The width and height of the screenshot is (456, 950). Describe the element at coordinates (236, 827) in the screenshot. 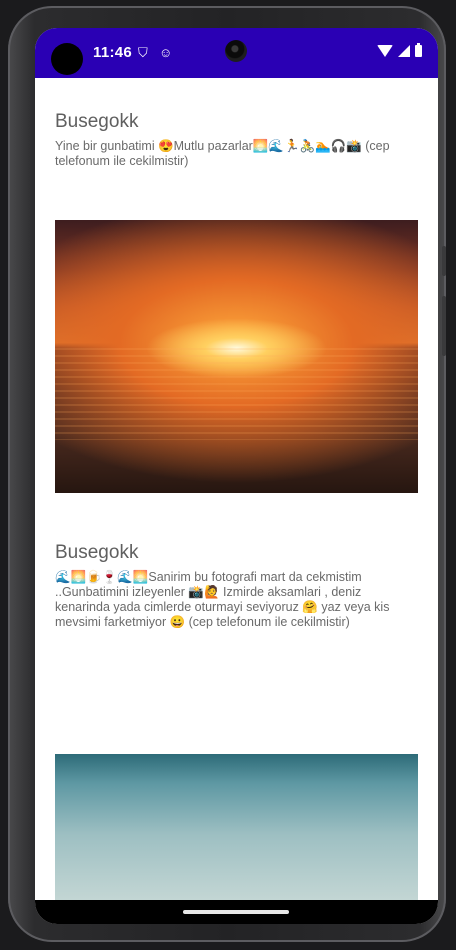

I see `post-image` at that location.